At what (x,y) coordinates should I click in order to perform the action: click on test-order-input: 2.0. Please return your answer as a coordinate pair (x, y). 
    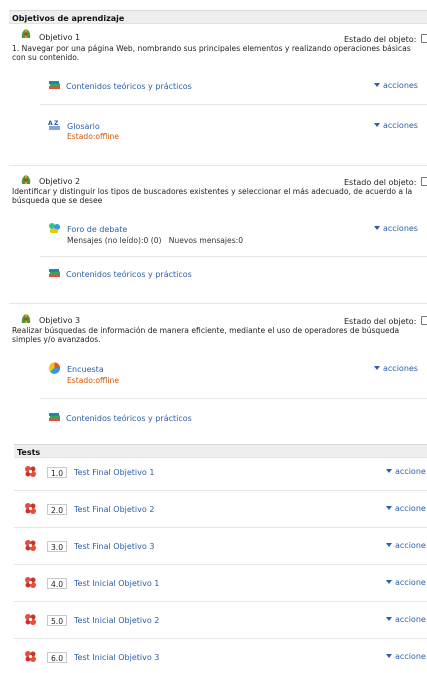
    Looking at the image, I should click on (57, 509).